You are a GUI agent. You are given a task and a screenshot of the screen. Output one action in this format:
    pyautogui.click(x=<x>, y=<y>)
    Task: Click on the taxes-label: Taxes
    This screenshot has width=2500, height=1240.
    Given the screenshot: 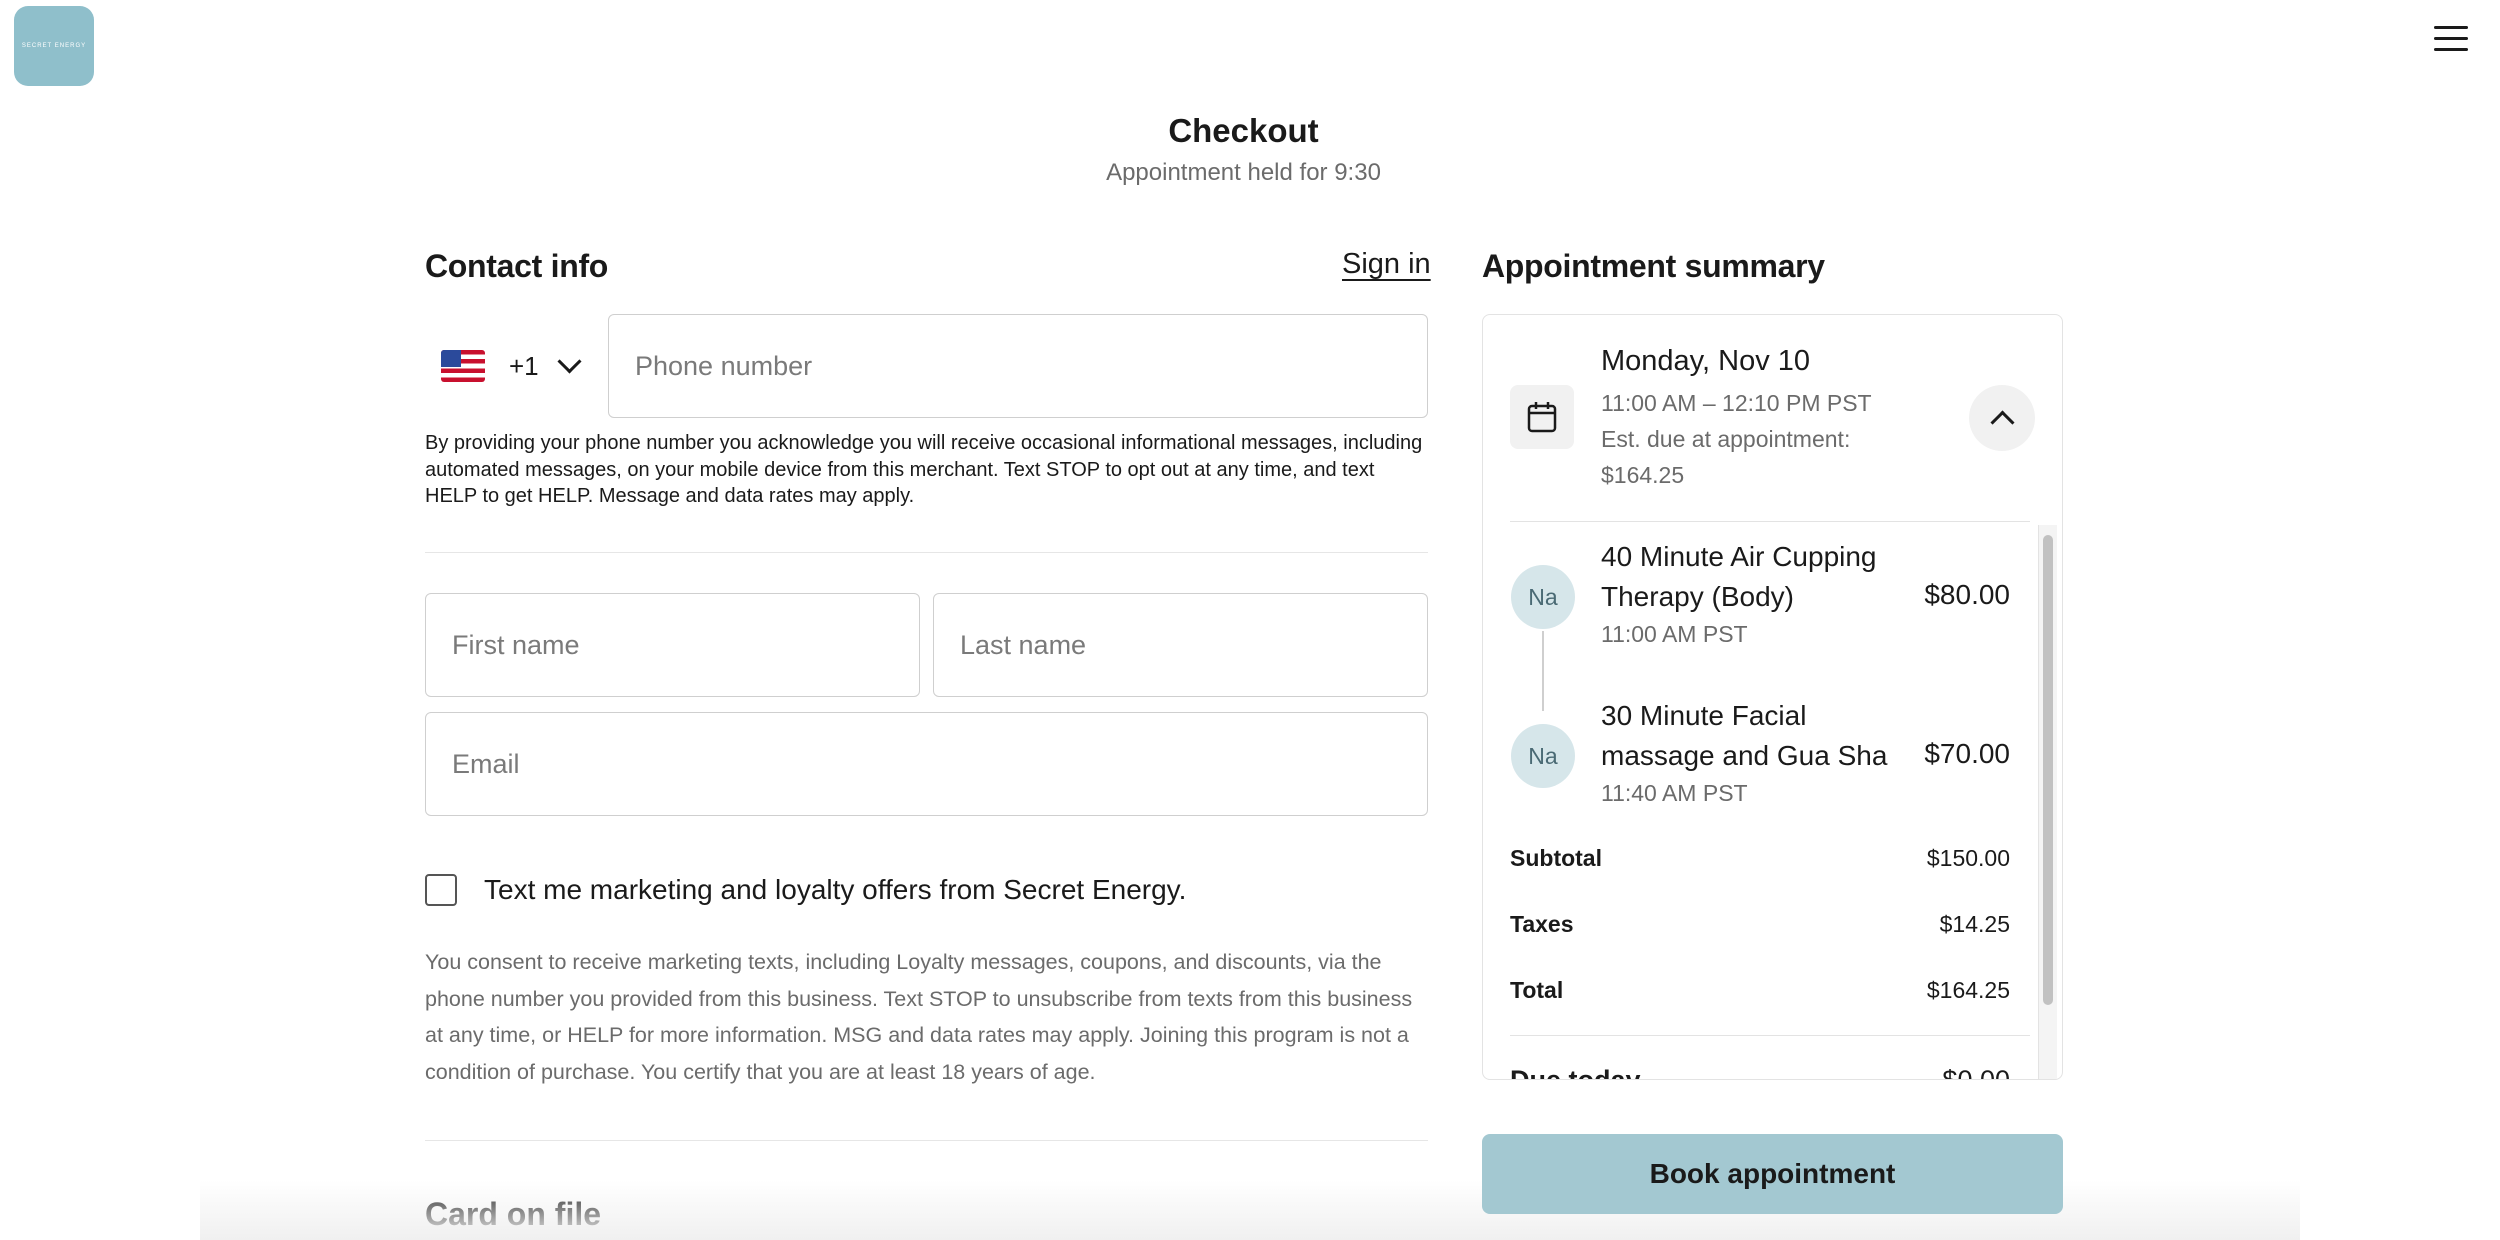 What is the action you would take?
    pyautogui.click(x=1542, y=924)
    